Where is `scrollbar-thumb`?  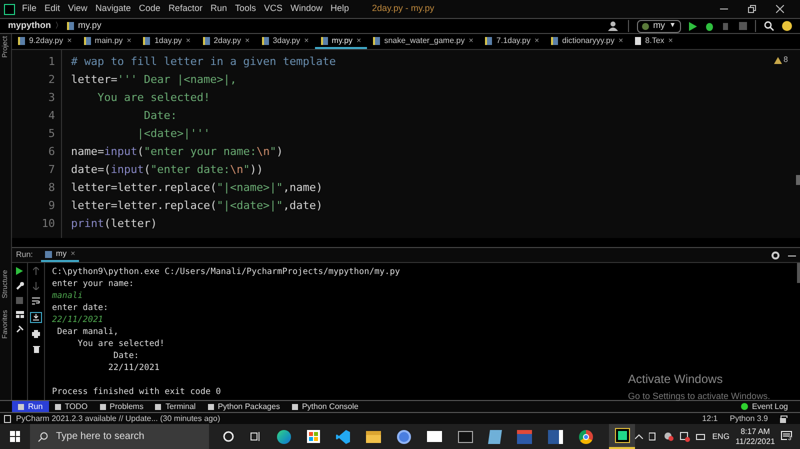 scrollbar-thumb is located at coordinates (798, 180).